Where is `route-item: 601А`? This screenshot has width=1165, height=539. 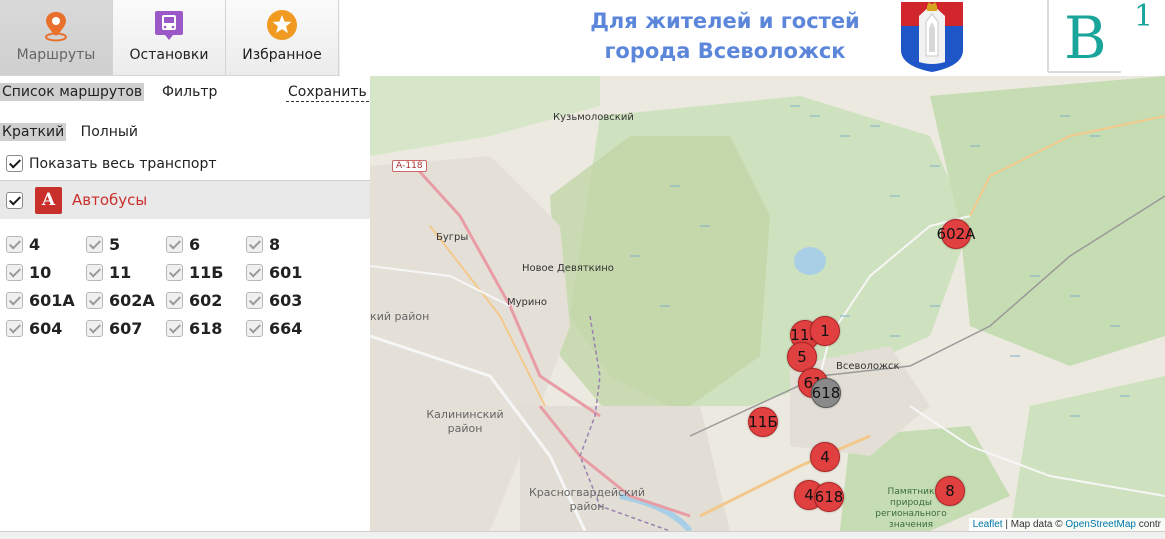
route-item: 601А is located at coordinates (46, 300).